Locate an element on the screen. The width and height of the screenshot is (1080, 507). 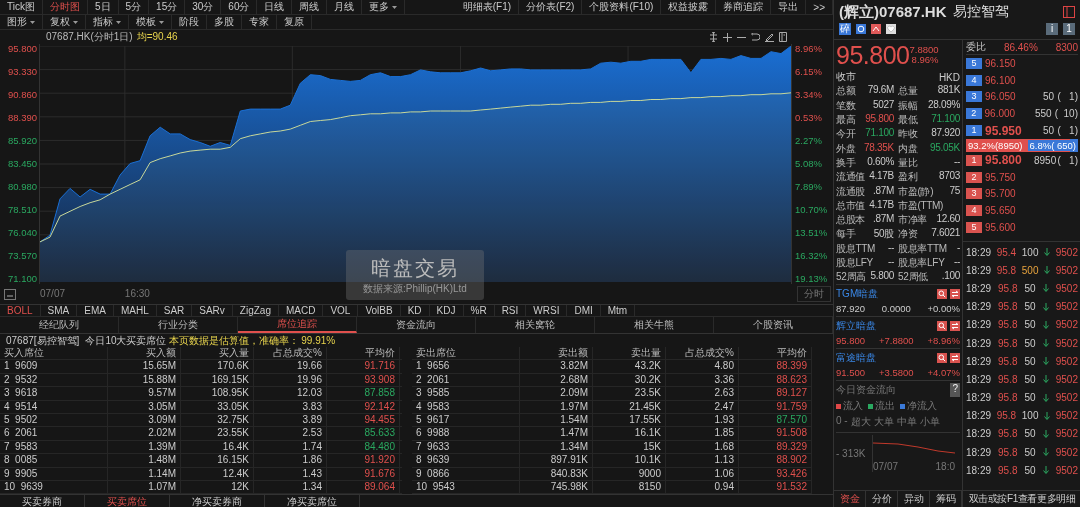
info-badge: i is located at coordinates (1052, 29).